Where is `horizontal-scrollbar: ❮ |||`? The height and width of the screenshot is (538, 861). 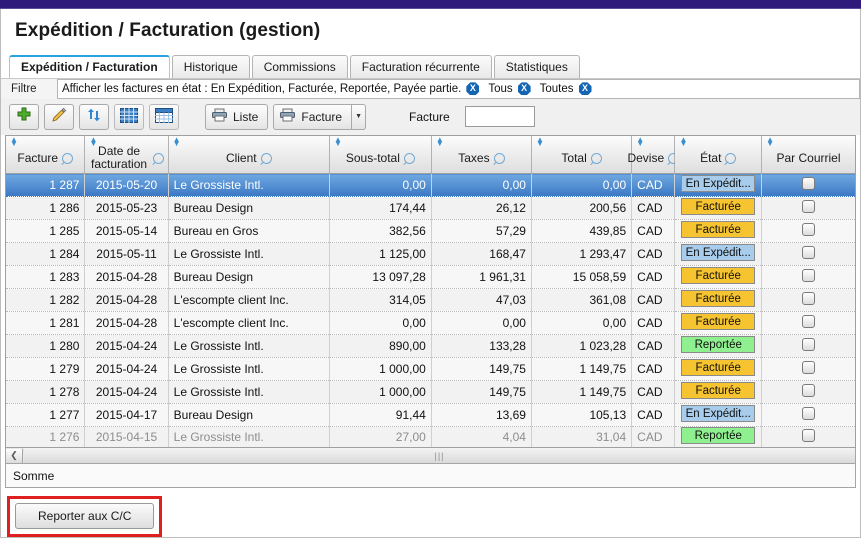
horizontal-scrollbar: ❮ ||| is located at coordinates (430, 456).